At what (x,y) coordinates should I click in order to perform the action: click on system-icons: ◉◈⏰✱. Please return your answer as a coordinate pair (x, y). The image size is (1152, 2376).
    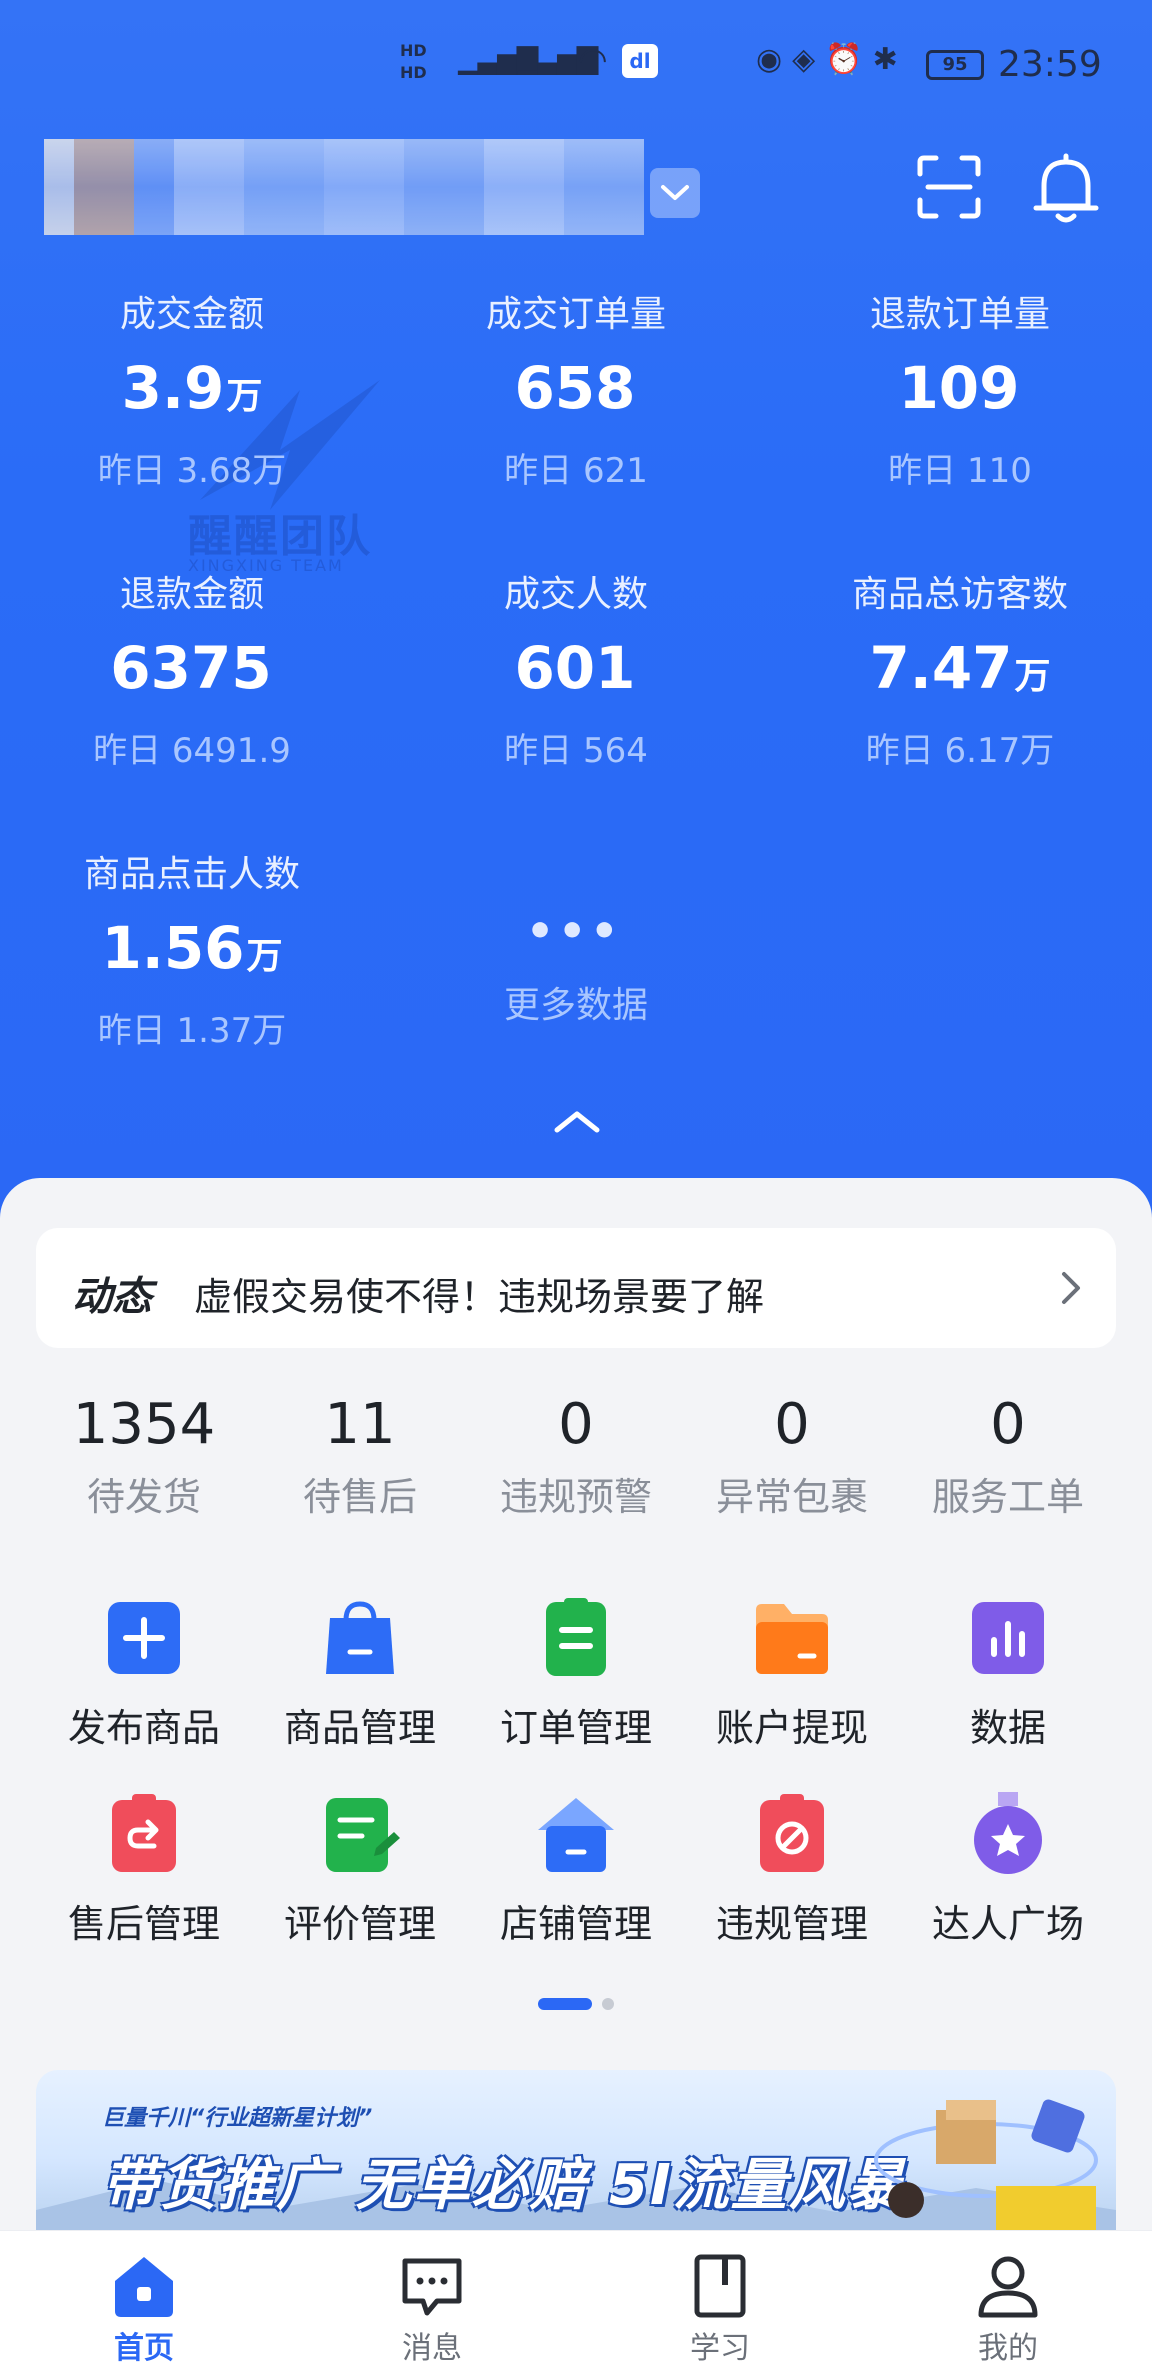
    Looking at the image, I should click on (832, 59).